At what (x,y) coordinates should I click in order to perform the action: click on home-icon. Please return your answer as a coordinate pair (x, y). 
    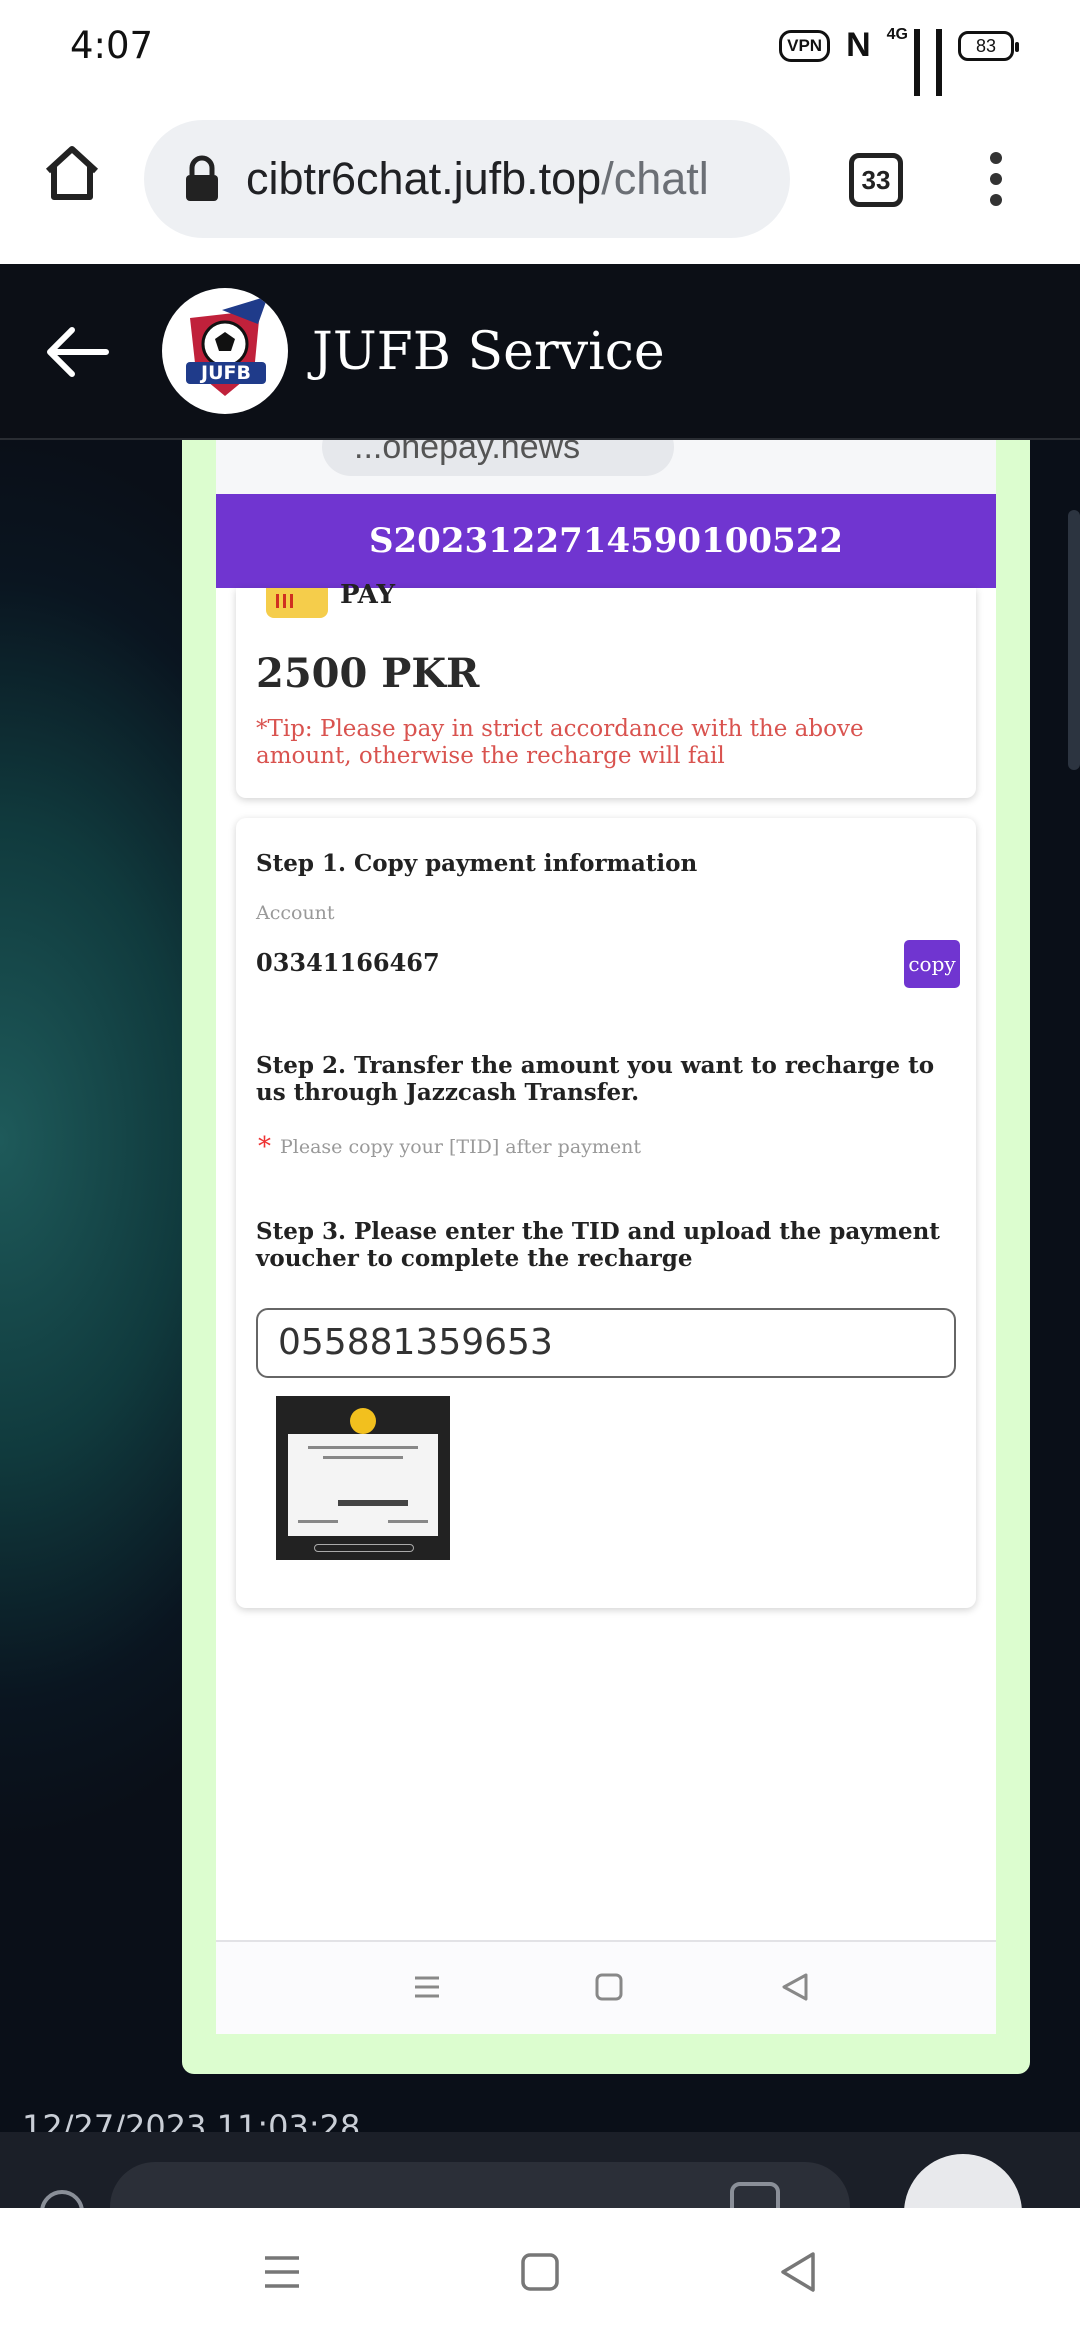
    Looking at the image, I should click on (72, 173).